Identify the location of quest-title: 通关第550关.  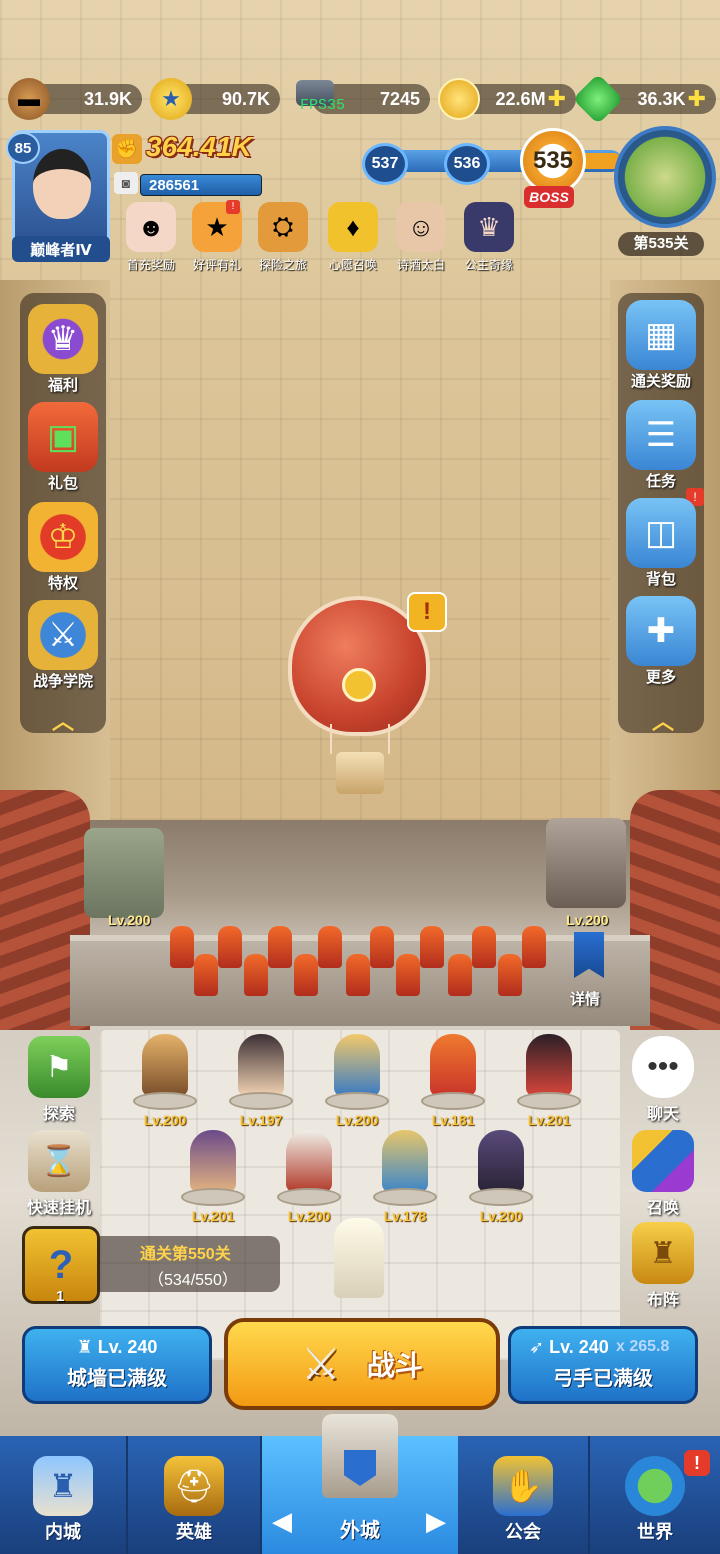
(185, 1254).